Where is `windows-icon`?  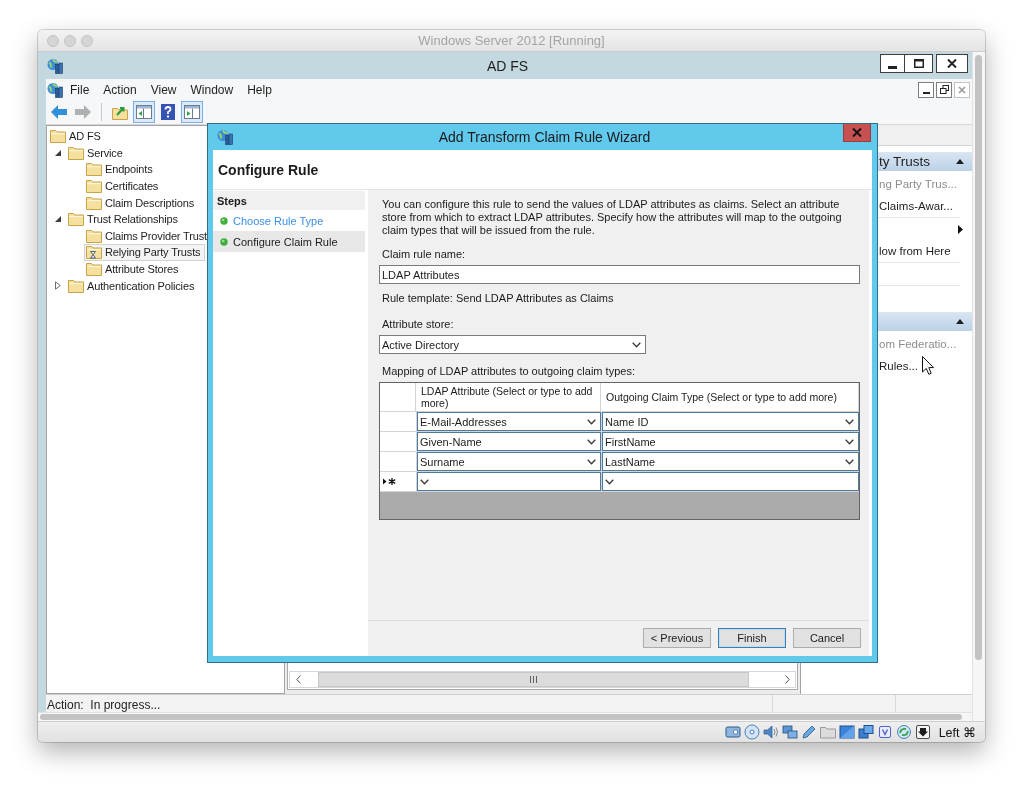 windows-icon is located at coordinates (865, 732).